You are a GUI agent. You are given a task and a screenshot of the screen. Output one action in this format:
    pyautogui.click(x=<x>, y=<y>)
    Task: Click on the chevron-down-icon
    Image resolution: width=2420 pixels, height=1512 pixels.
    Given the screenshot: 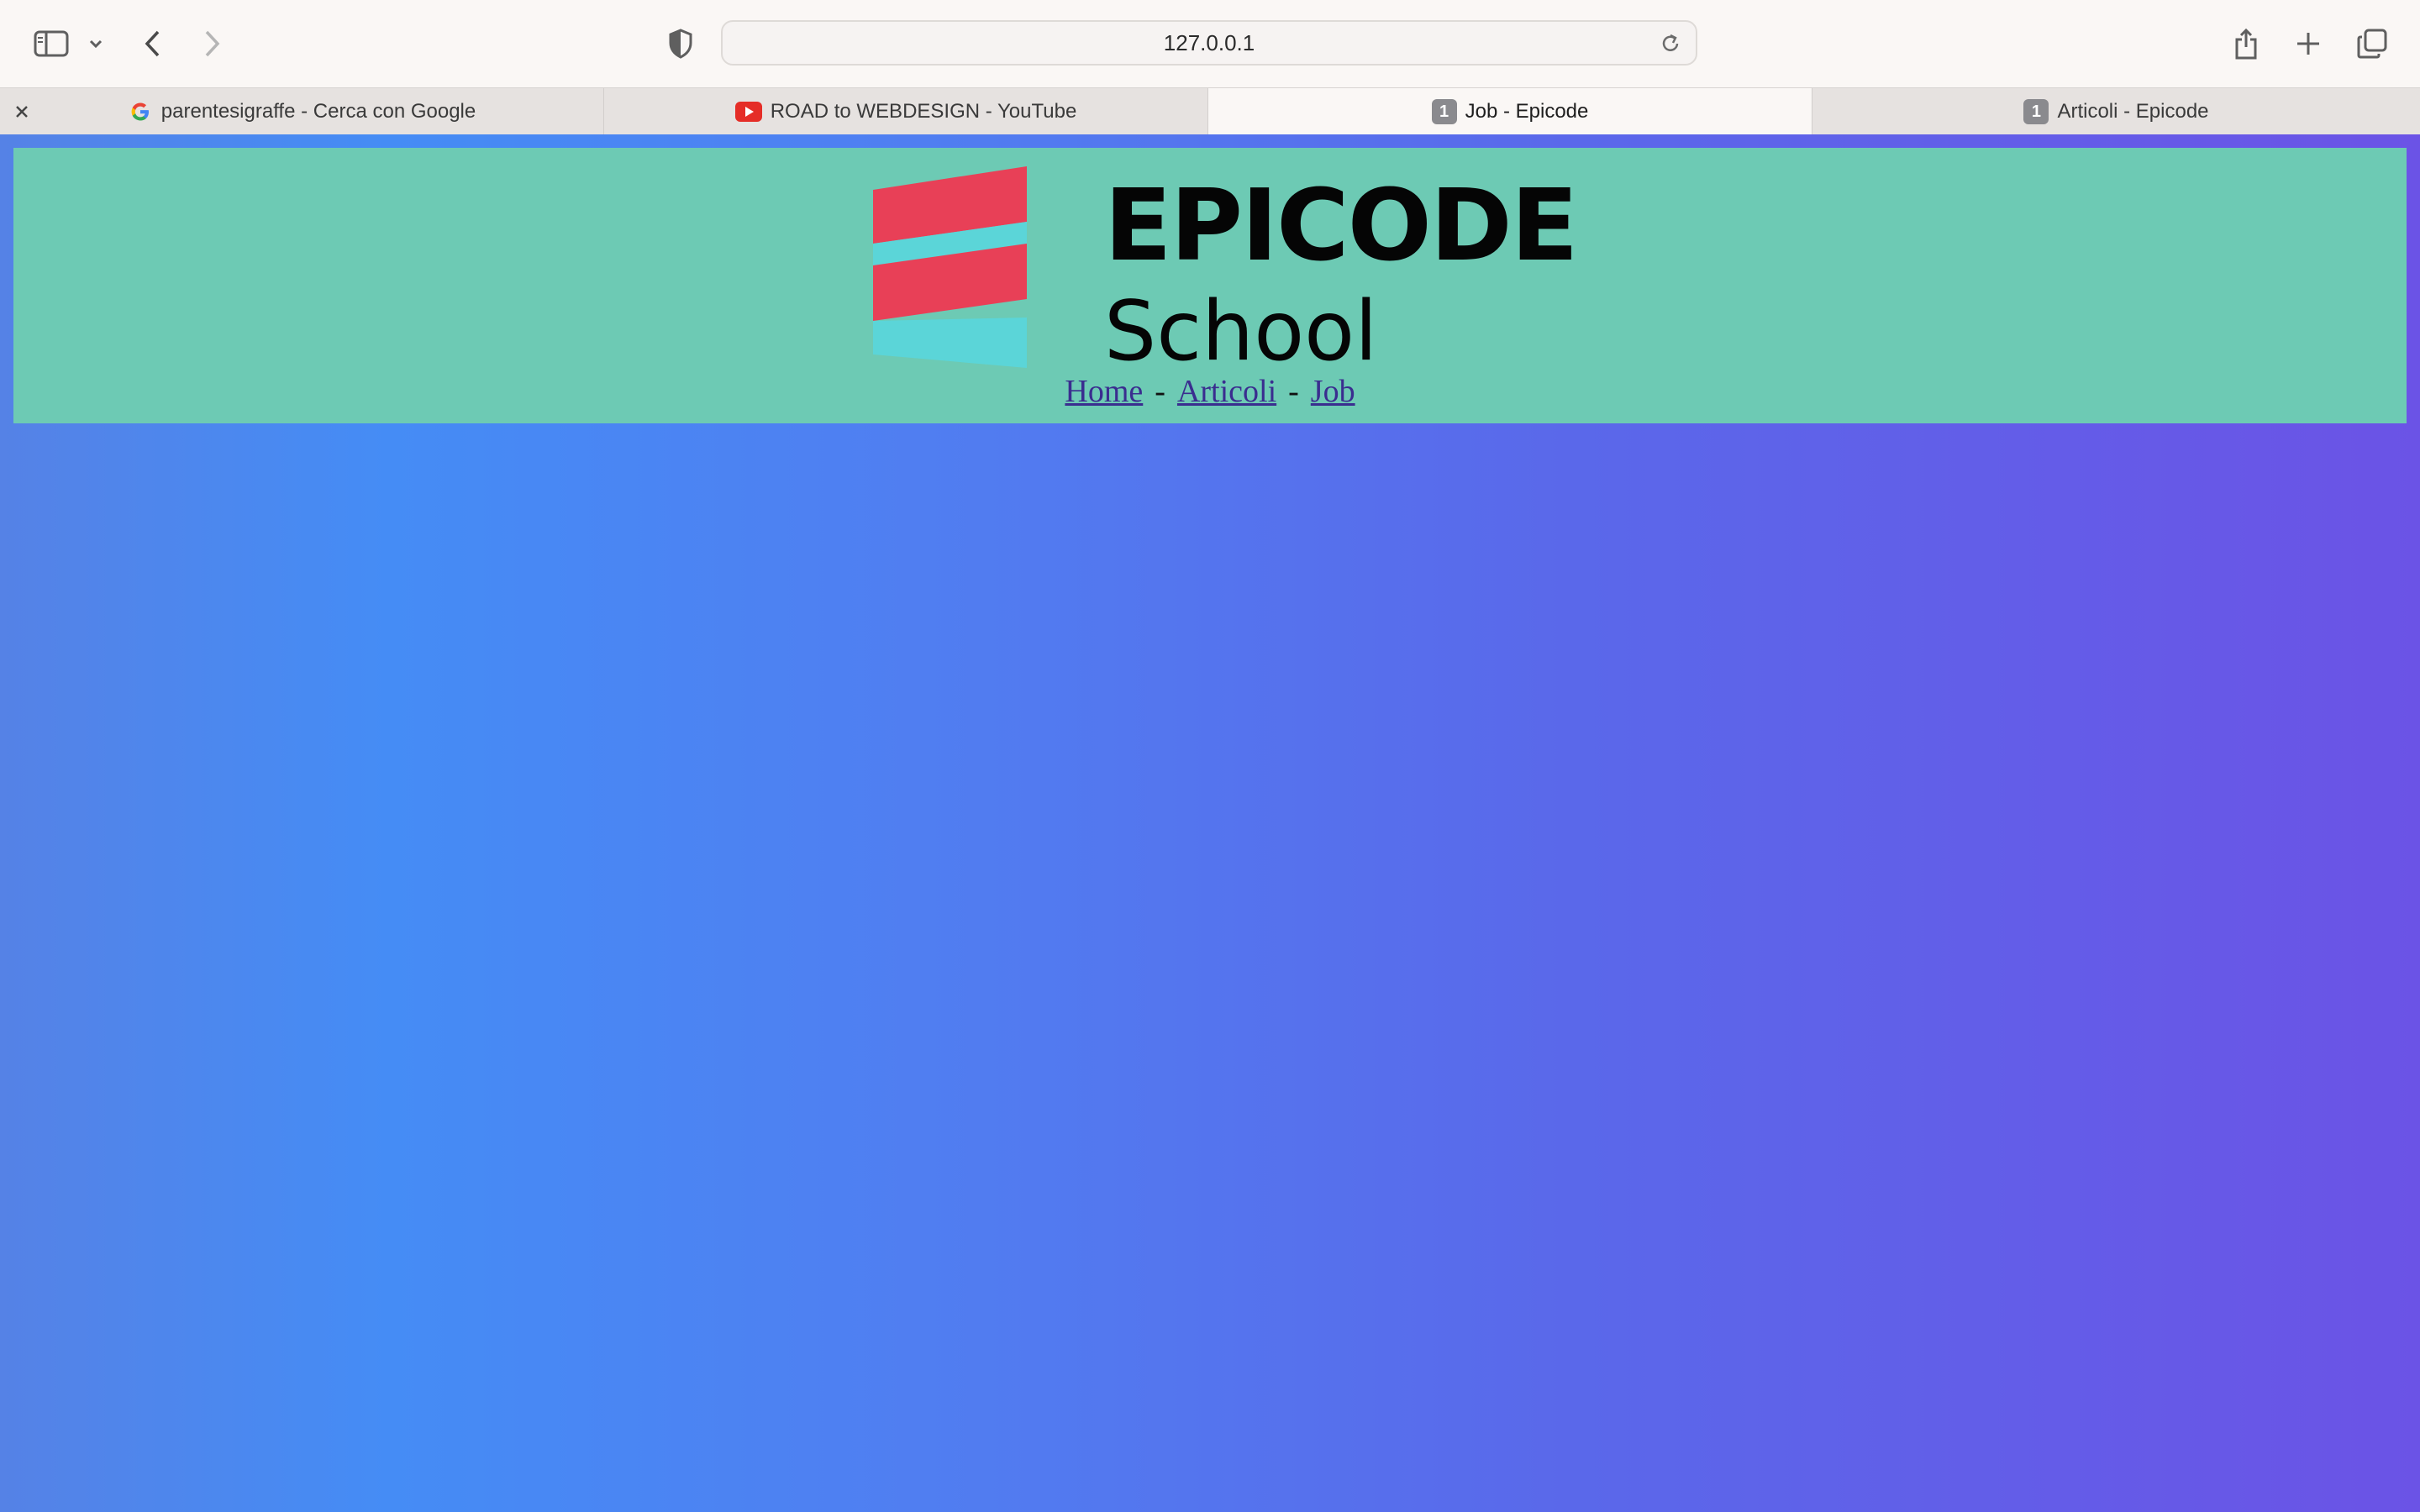 What is the action you would take?
    pyautogui.click(x=96, y=43)
    